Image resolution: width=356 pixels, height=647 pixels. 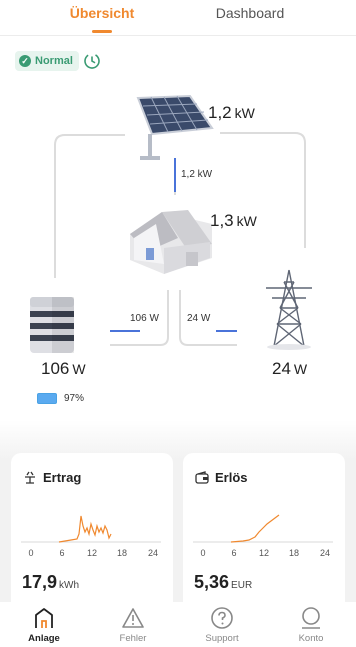 I want to click on wallet-icon, so click(x=202, y=477).